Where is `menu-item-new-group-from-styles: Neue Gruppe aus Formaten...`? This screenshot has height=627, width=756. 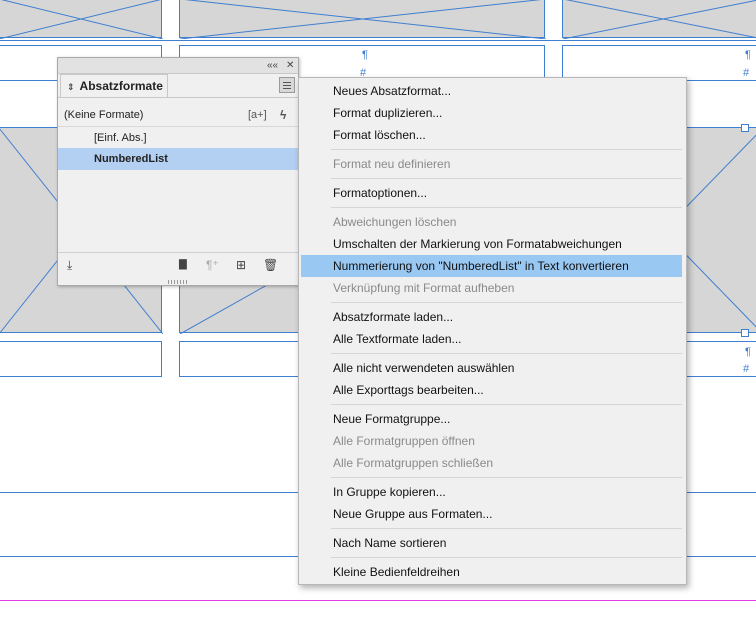 menu-item-new-group-from-styles: Neue Gruppe aus Formaten... is located at coordinates (491, 514).